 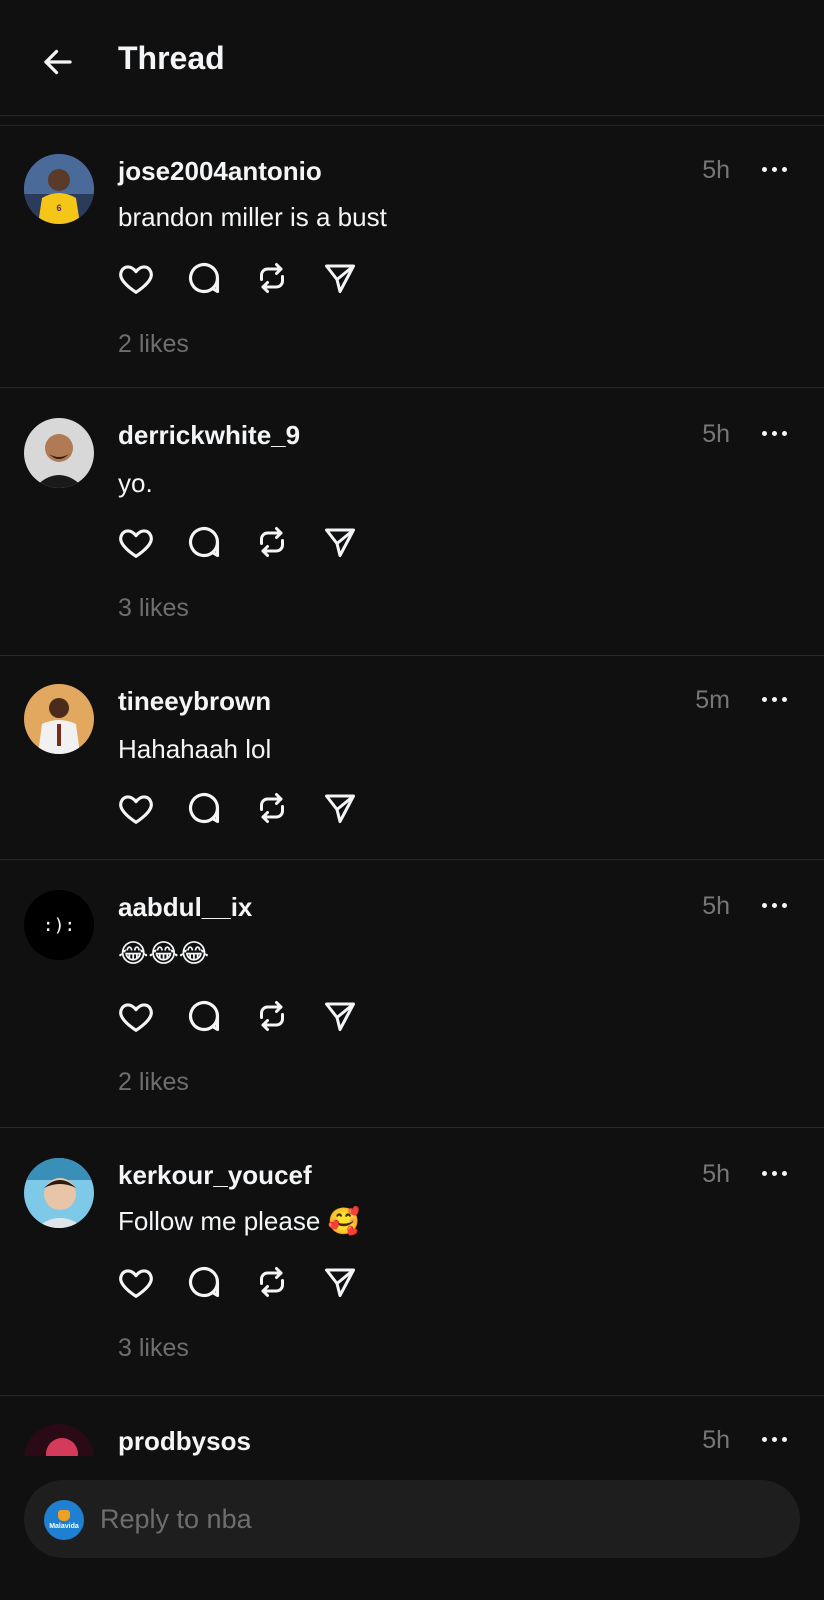 I want to click on malavida-logo-icon, so click(x=64, y=1515).